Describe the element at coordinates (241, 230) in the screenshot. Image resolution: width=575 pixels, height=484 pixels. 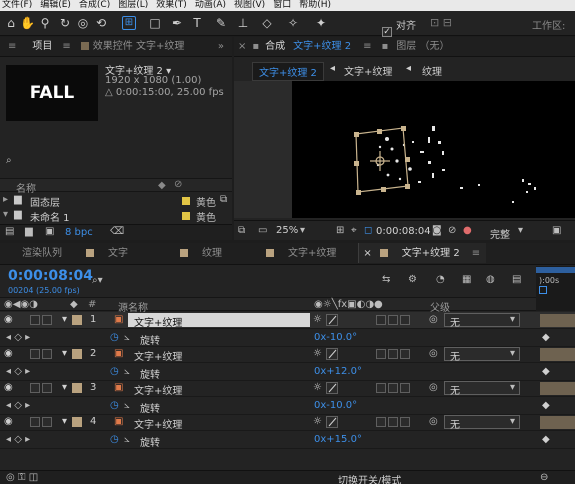
I see `always-preview-icon: ⧉` at that location.